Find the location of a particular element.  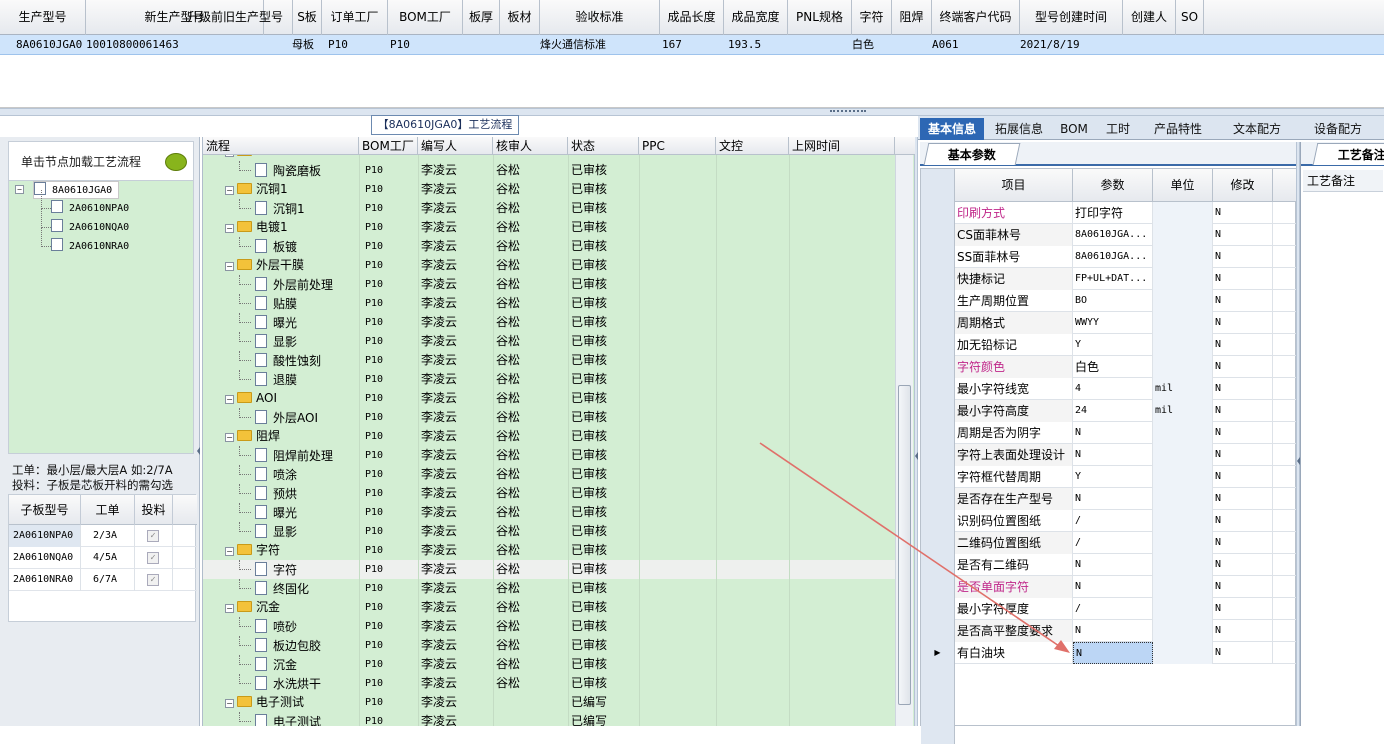

column-header: 单位 is located at coordinates (1183, 185).